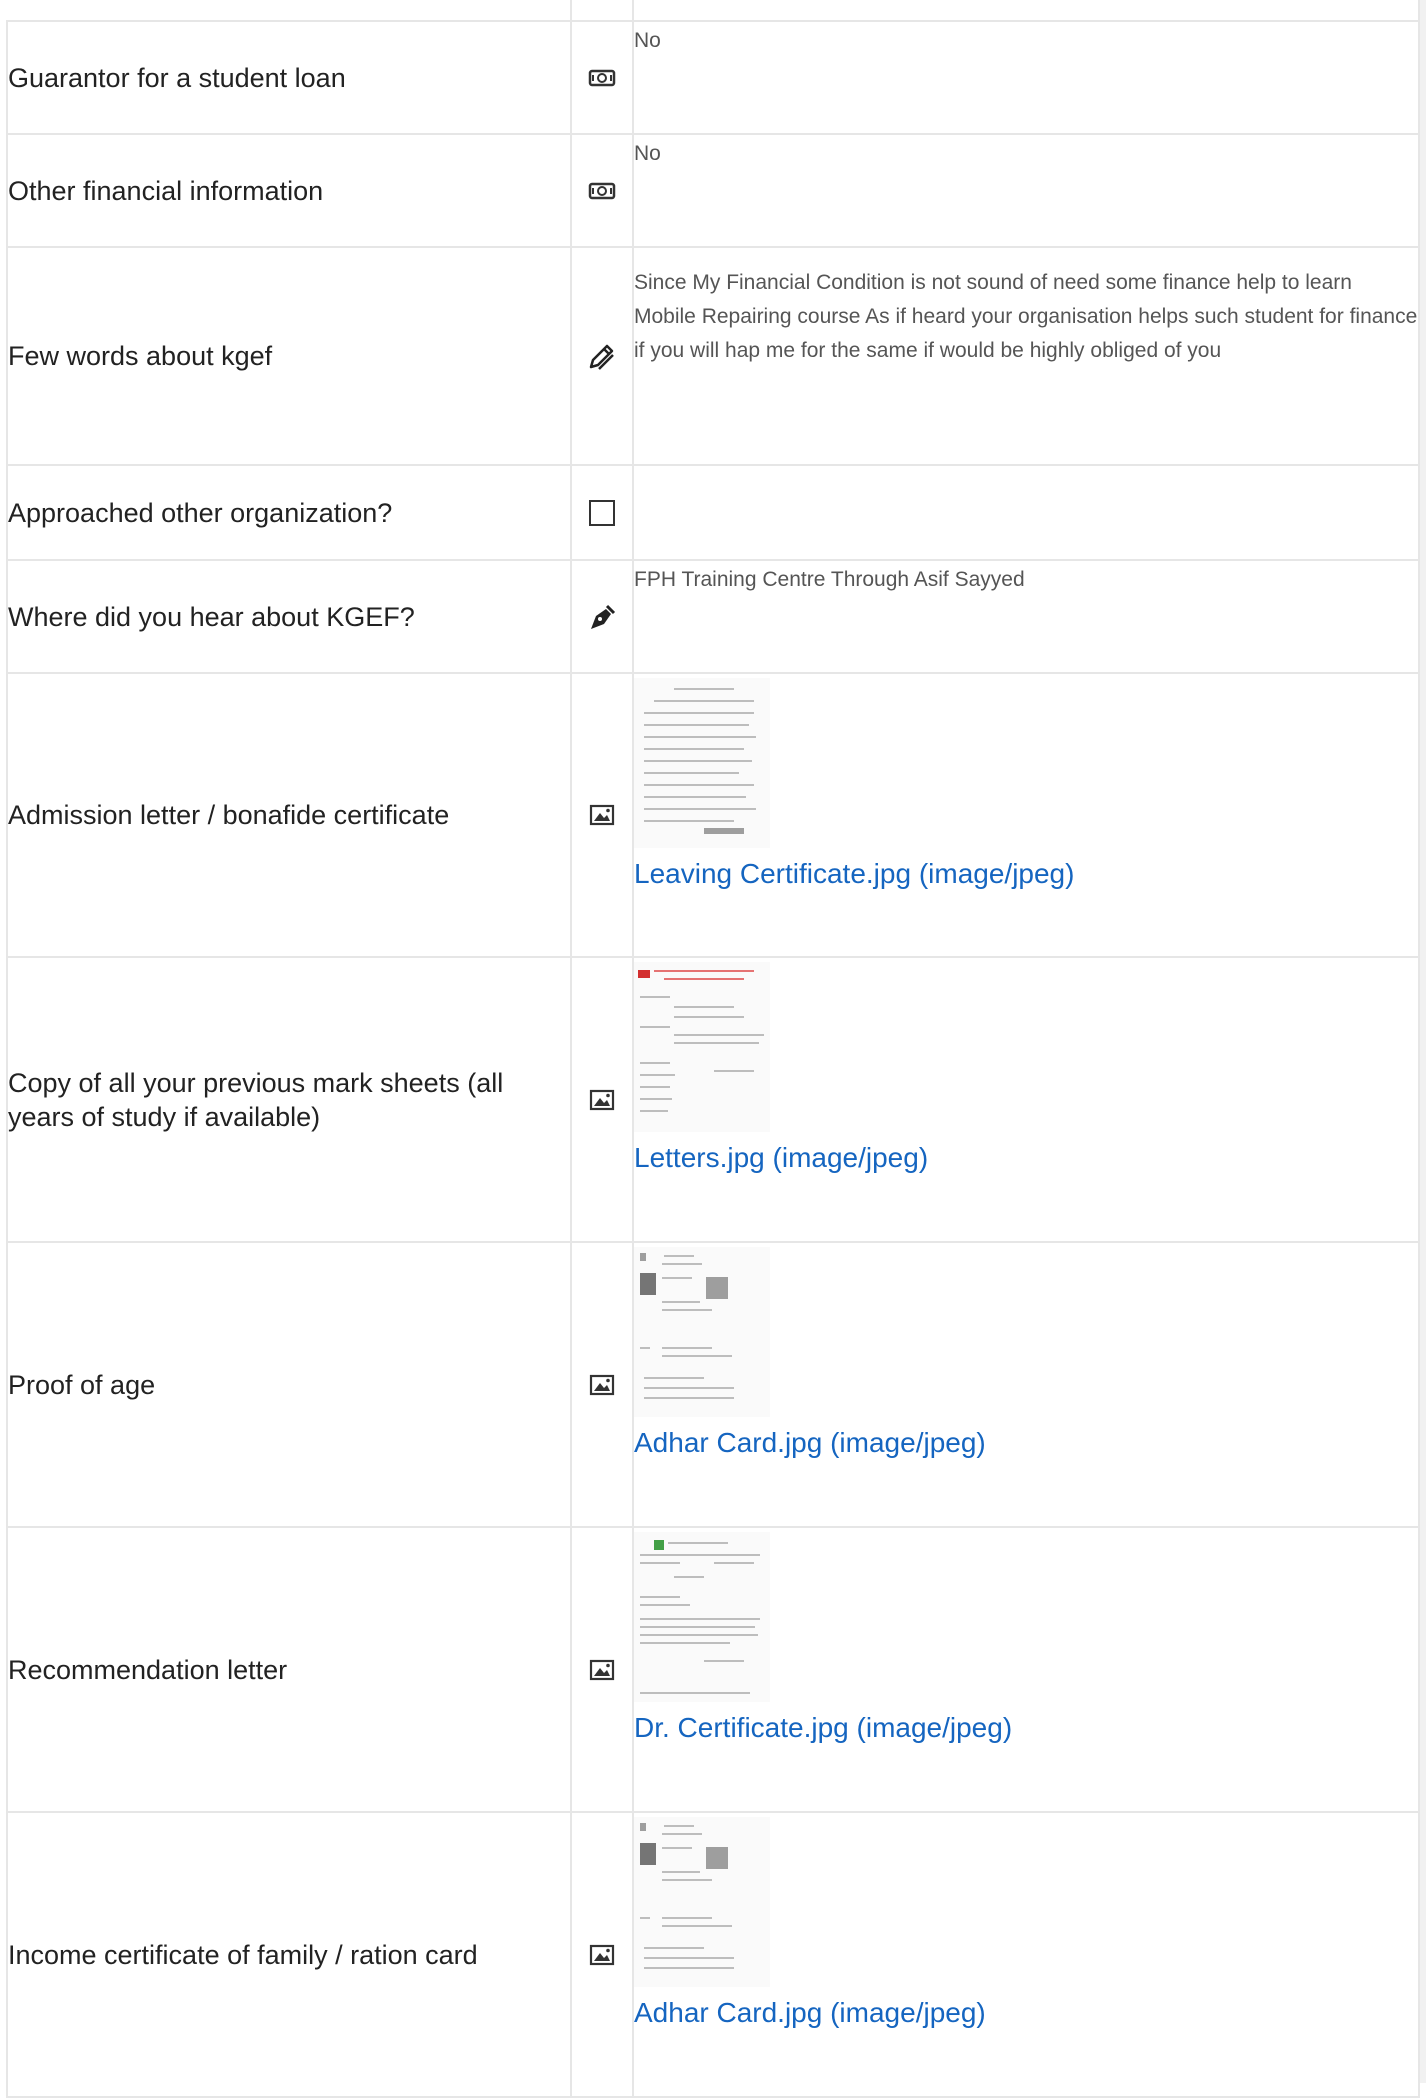 Image resolution: width=1426 pixels, height=2098 pixels. I want to click on table-row: Approached other organization?, so click(713, 512).